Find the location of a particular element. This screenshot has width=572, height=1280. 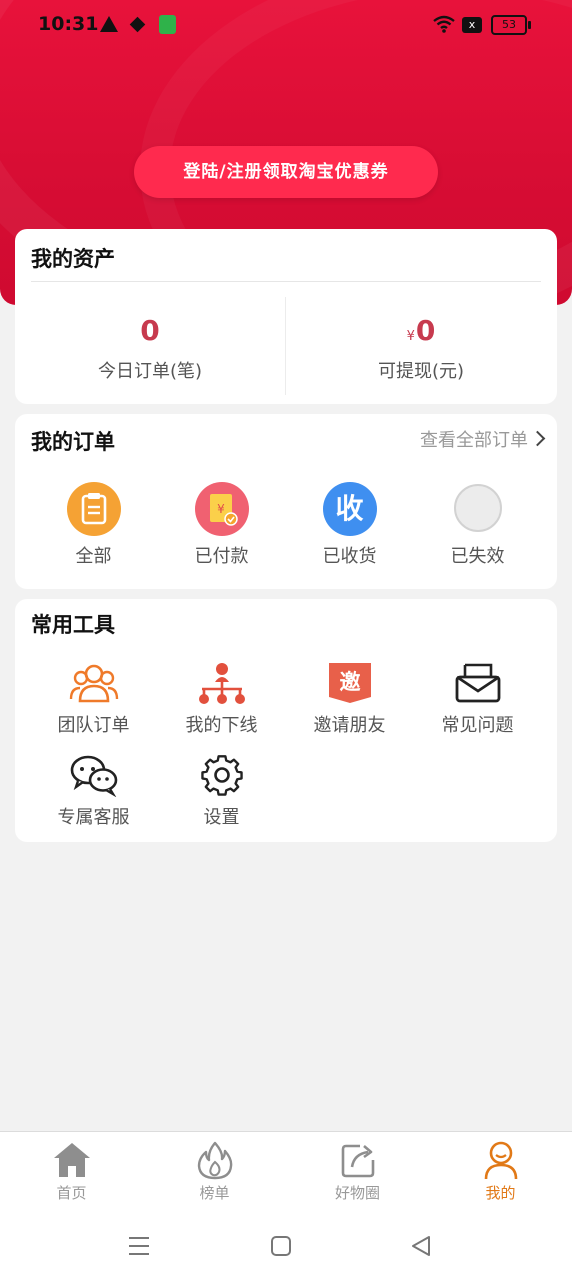

wechat-icon is located at coordinates (94, 775).